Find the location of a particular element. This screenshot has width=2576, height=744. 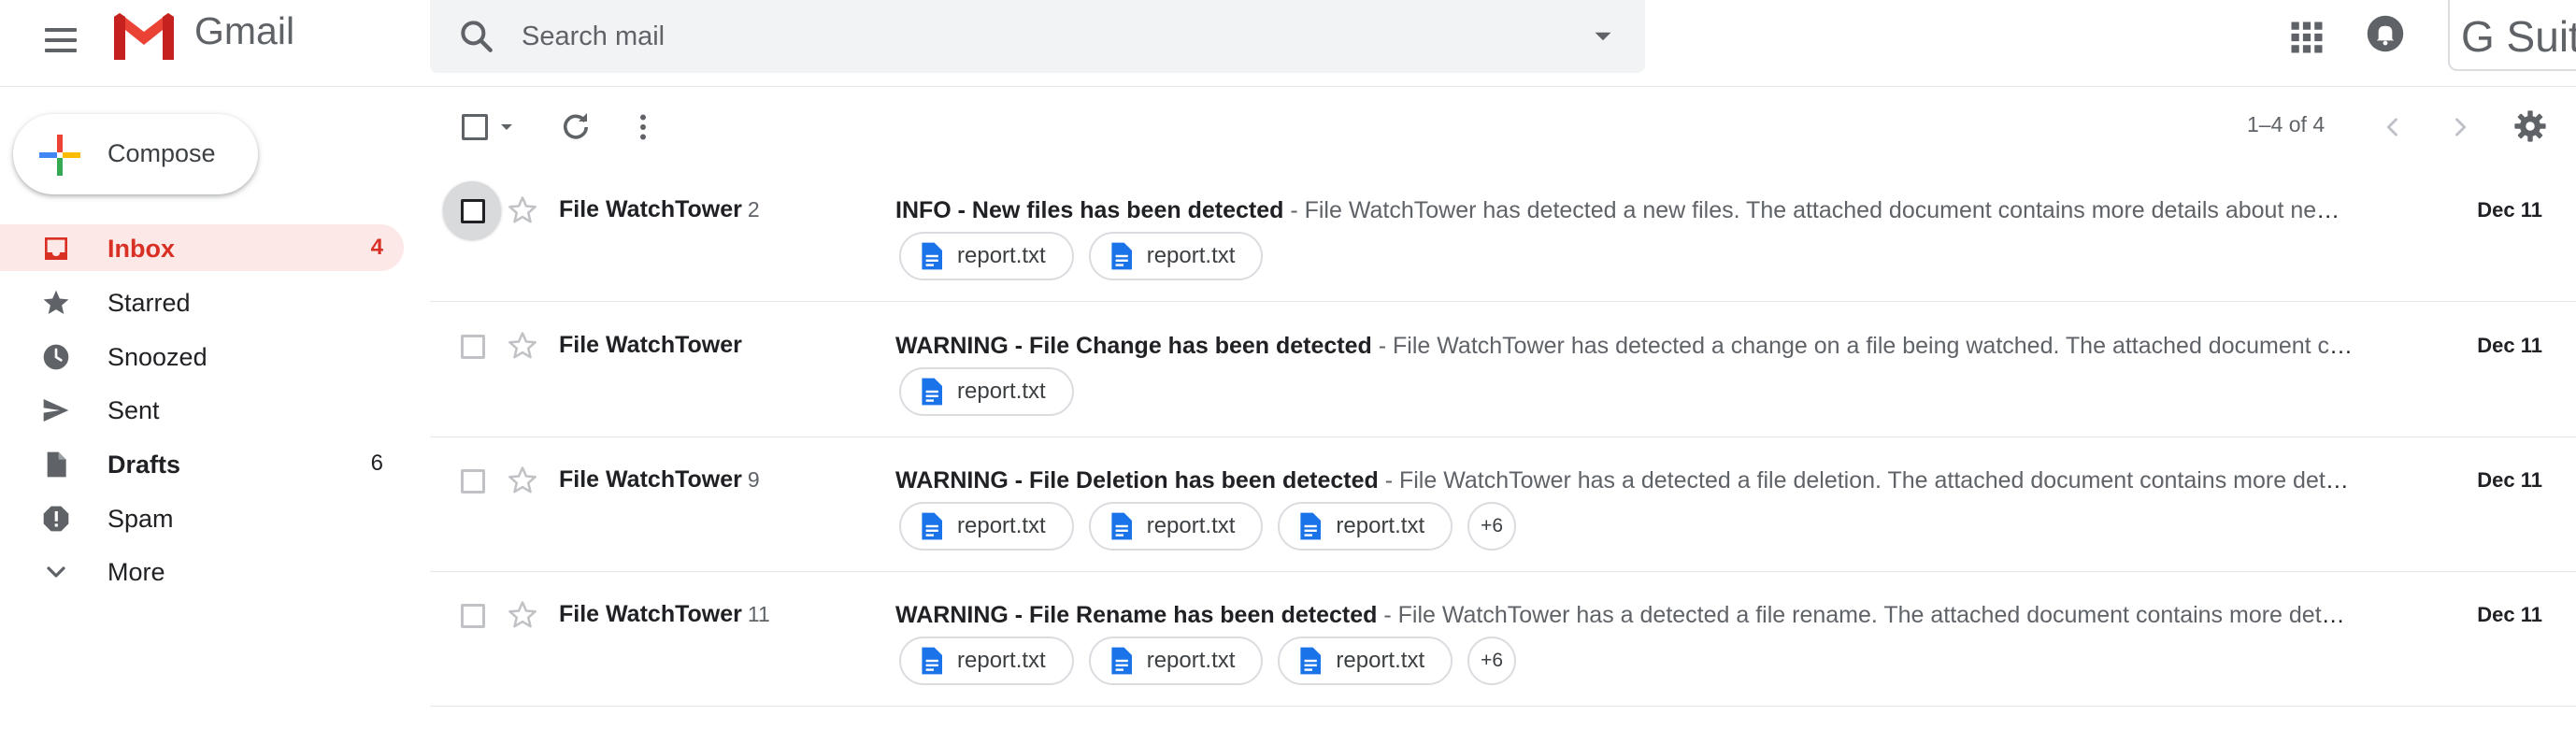

settings-gear-icon is located at coordinates (2530, 126).